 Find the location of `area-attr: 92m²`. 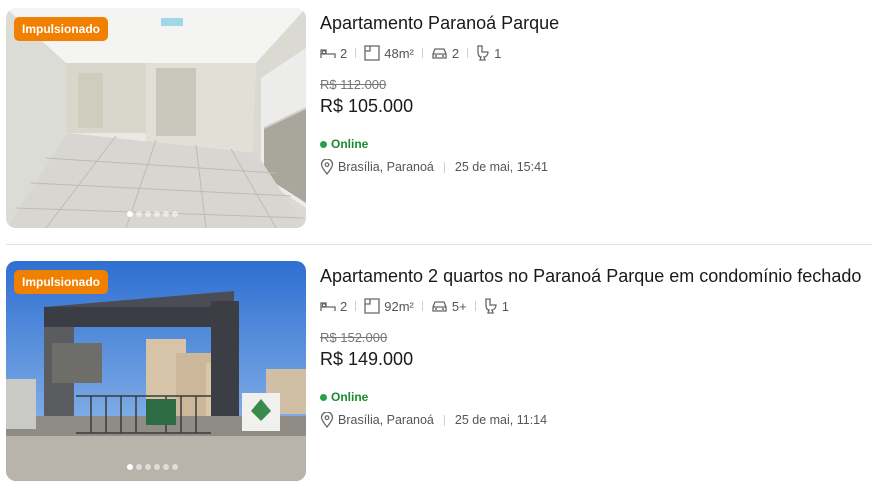

area-attr: 92m² is located at coordinates (389, 306).